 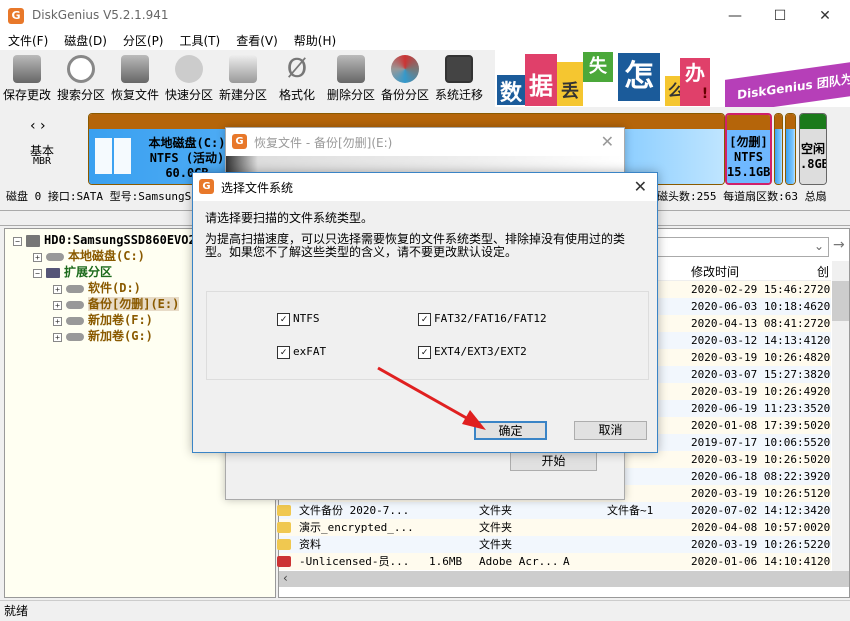 What do you see at coordinates (541, 80) in the screenshot?
I see `banner-char: 据` at bounding box center [541, 80].